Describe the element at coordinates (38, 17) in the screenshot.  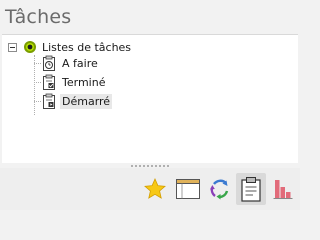
I see `panel-title: Tâches` at that location.